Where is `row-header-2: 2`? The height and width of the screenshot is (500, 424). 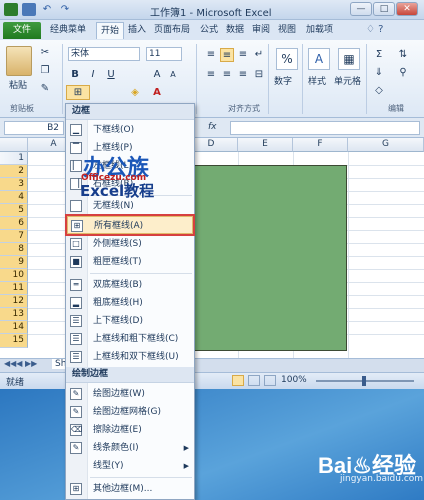
row-header-2: 2 is located at coordinates (14, 171).